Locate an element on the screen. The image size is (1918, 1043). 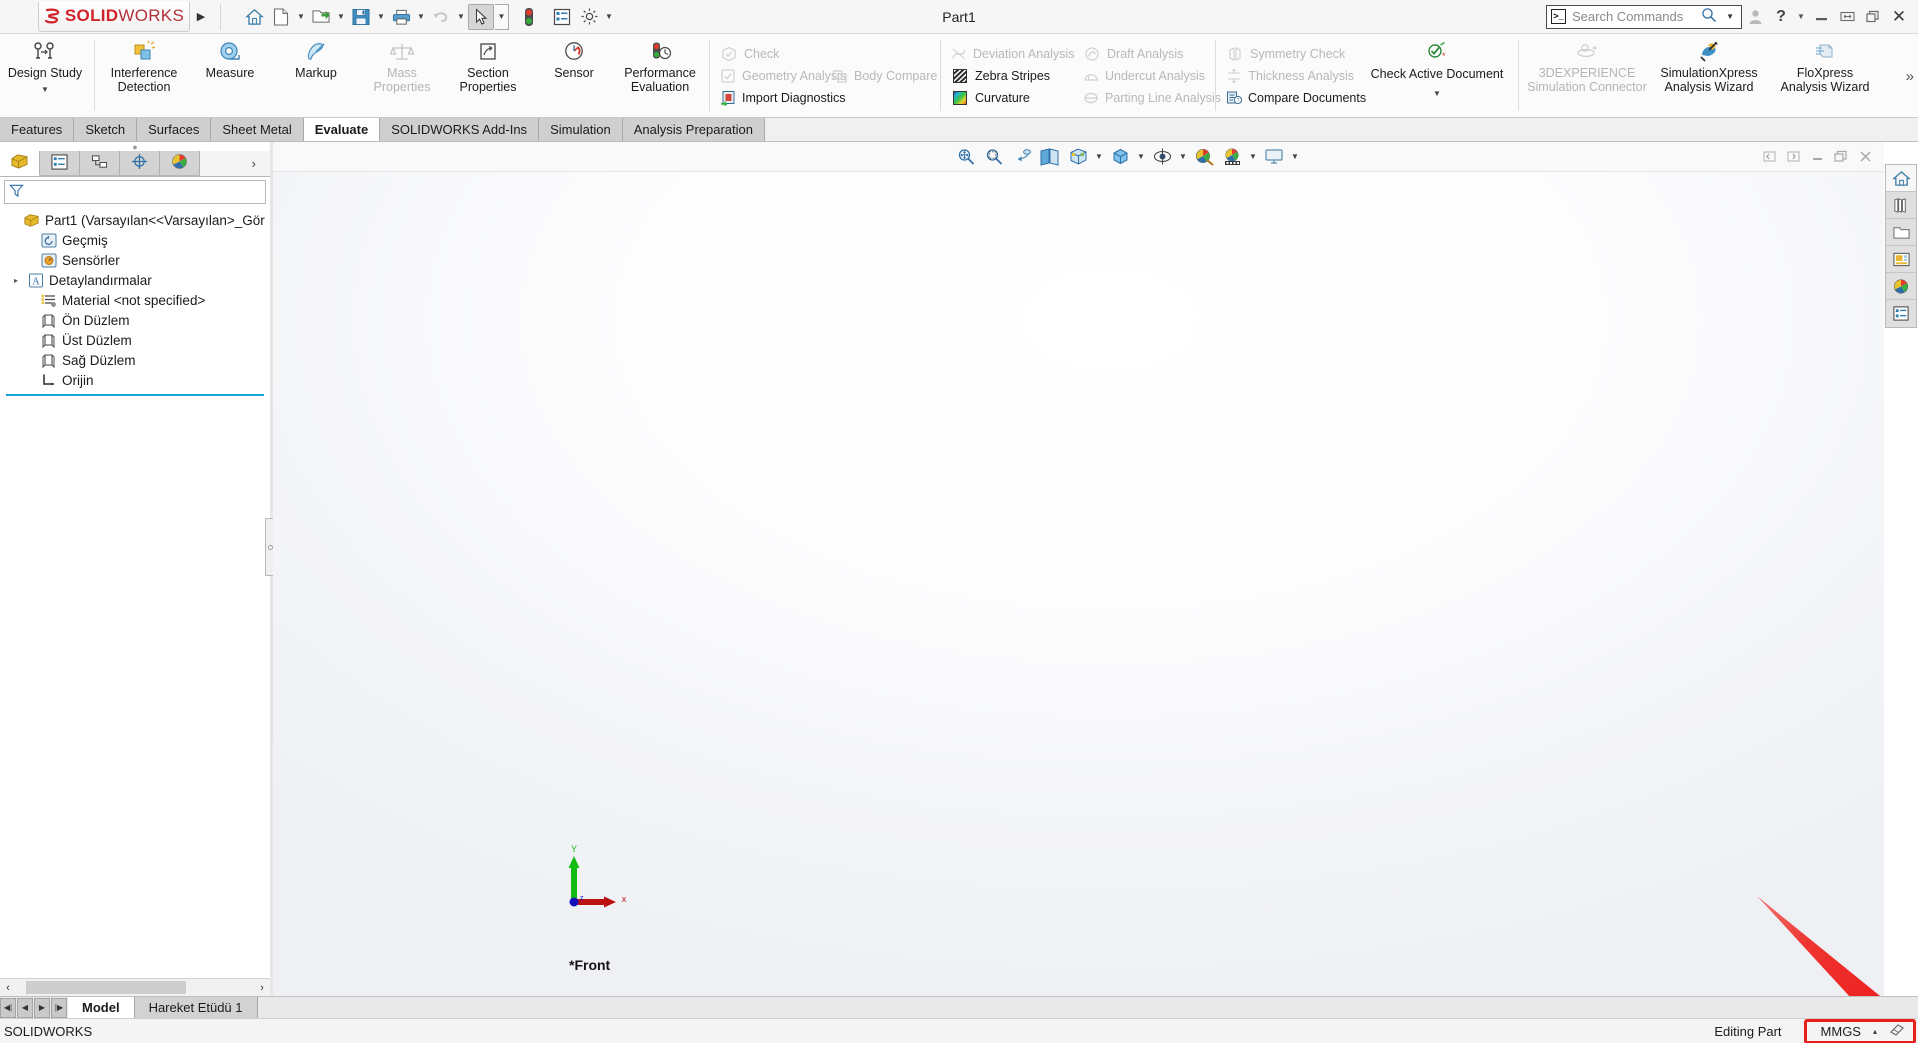
tree-item-detaylandirmalar: ▸ A Detaylandırmalar is located at coordinates (138, 280).